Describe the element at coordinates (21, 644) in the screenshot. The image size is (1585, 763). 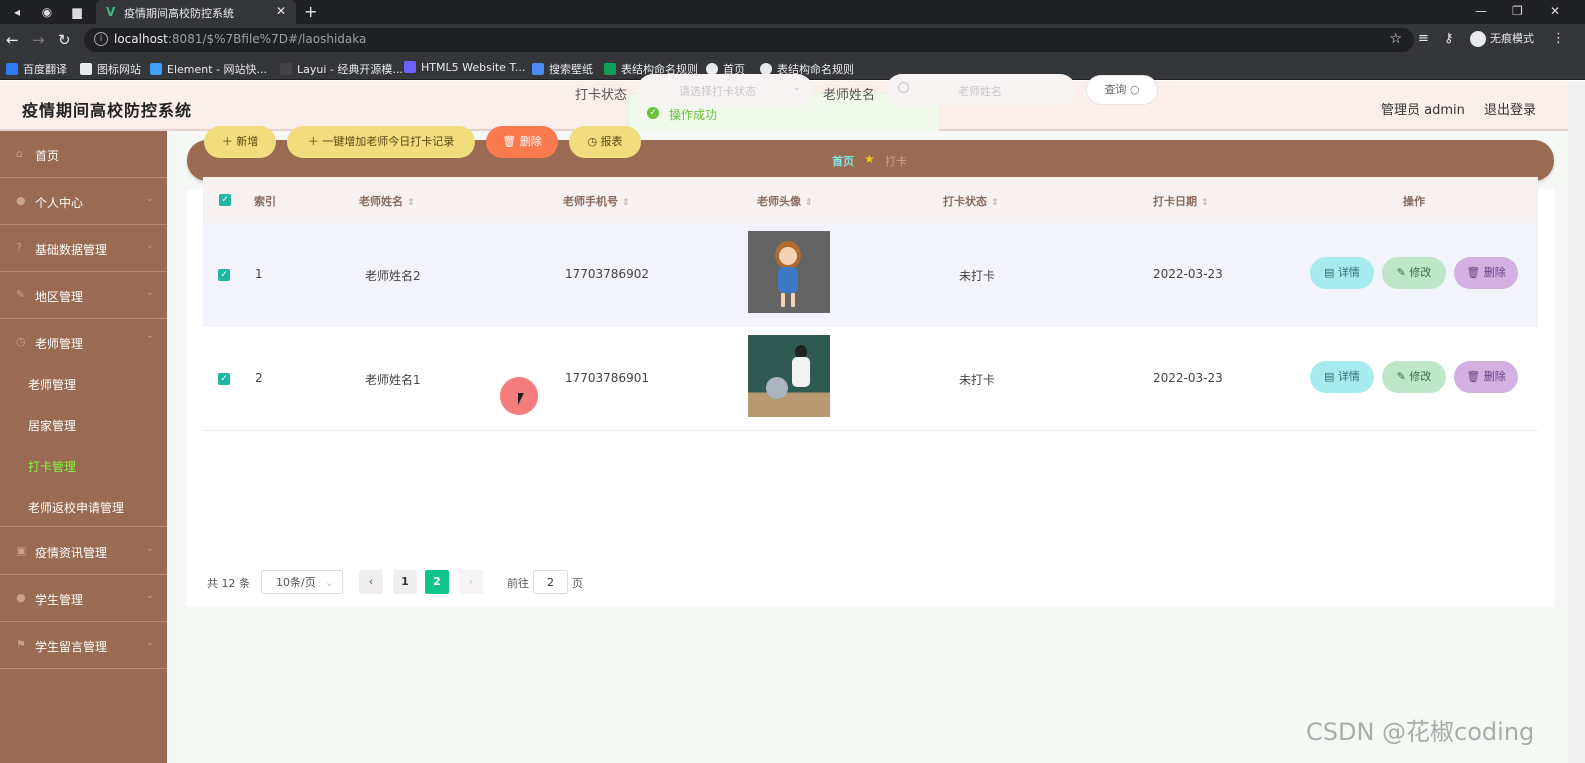
I see `flag-icon: ⚑` at that location.